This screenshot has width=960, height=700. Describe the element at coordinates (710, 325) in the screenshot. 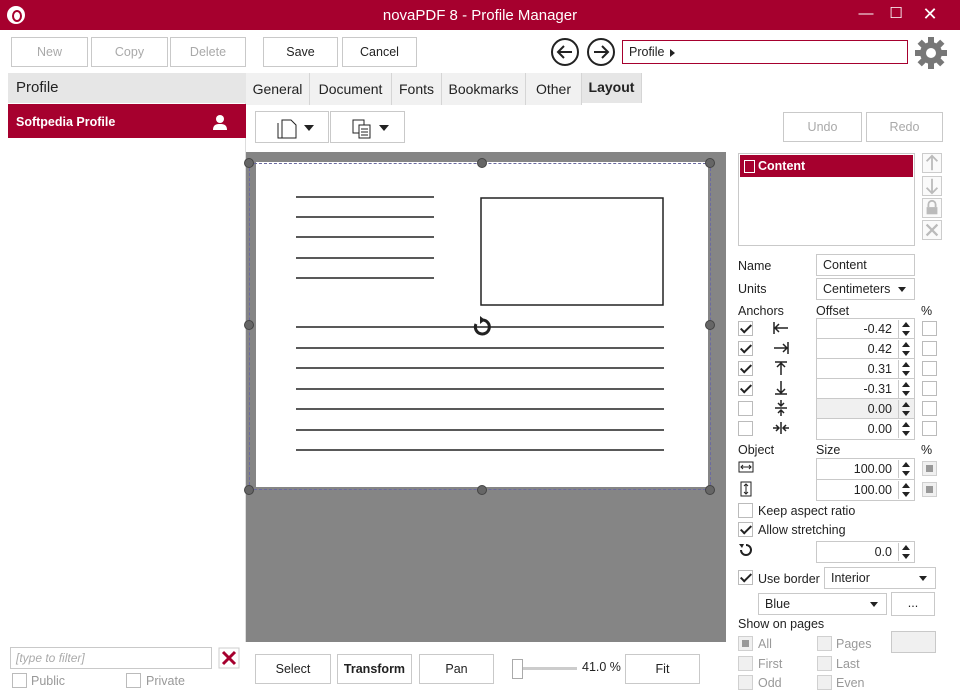

I see `resize-handle-r` at that location.